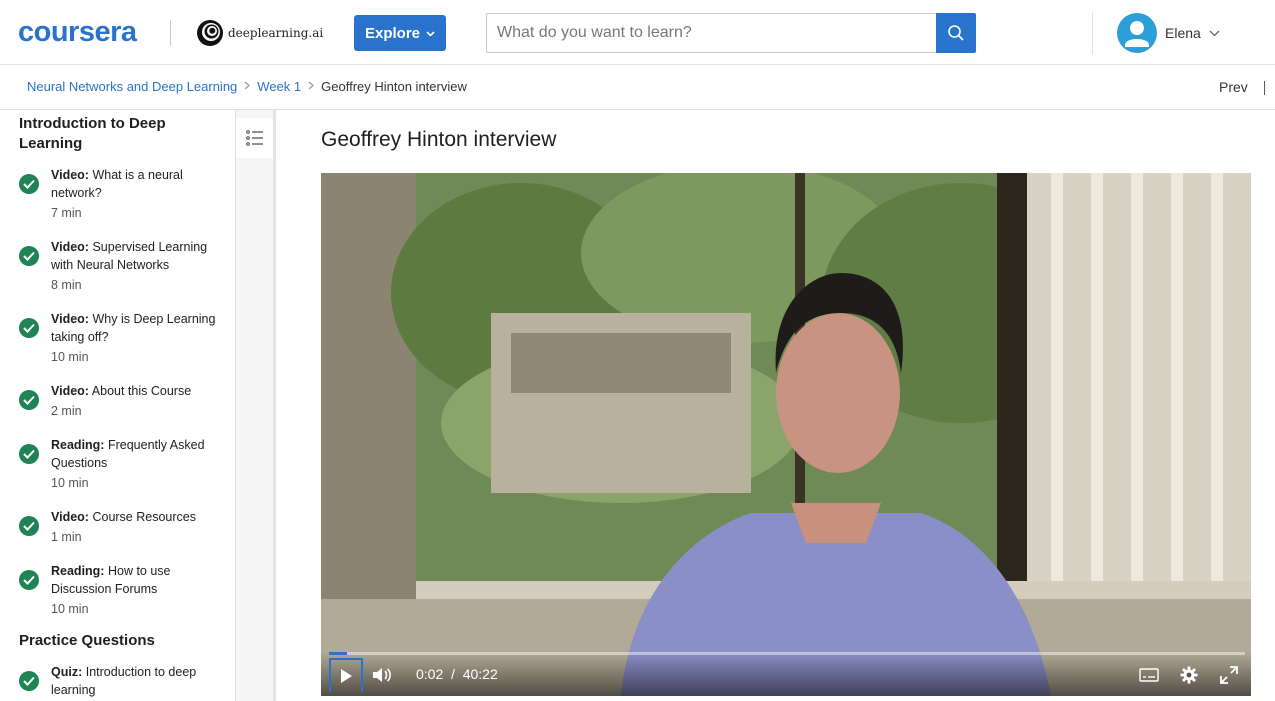 The image size is (1275, 701). I want to click on toggle-sidebar-button, so click(254, 138).